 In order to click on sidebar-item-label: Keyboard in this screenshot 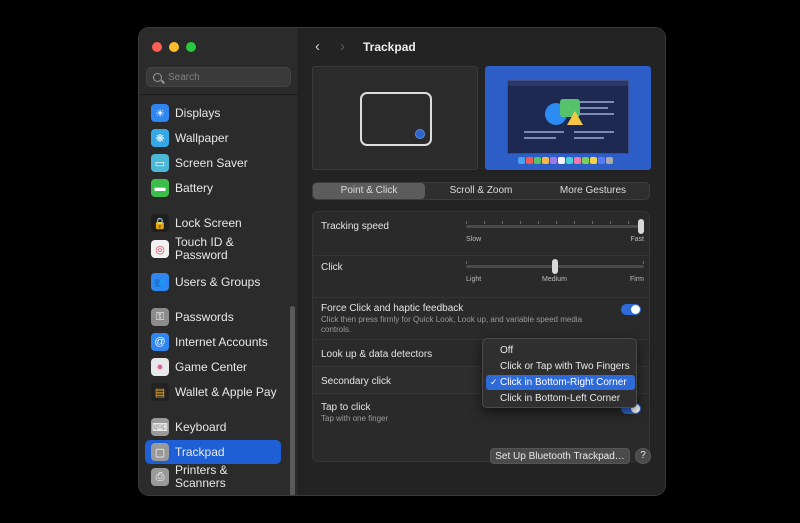, I will do `click(201, 426)`.